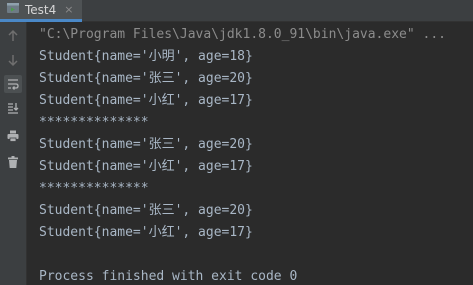  Describe the element at coordinates (236, 11) in the screenshot. I see `run-tab-bar: Test4 ×` at that location.